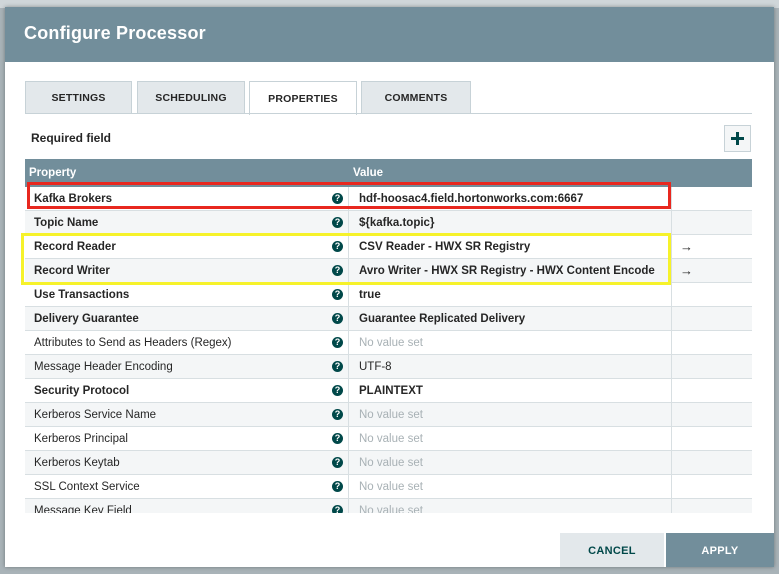 The image size is (779, 574). I want to click on property-value: hdf-hoosac4.field.hortonworks.com:6667, so click(471, 199).